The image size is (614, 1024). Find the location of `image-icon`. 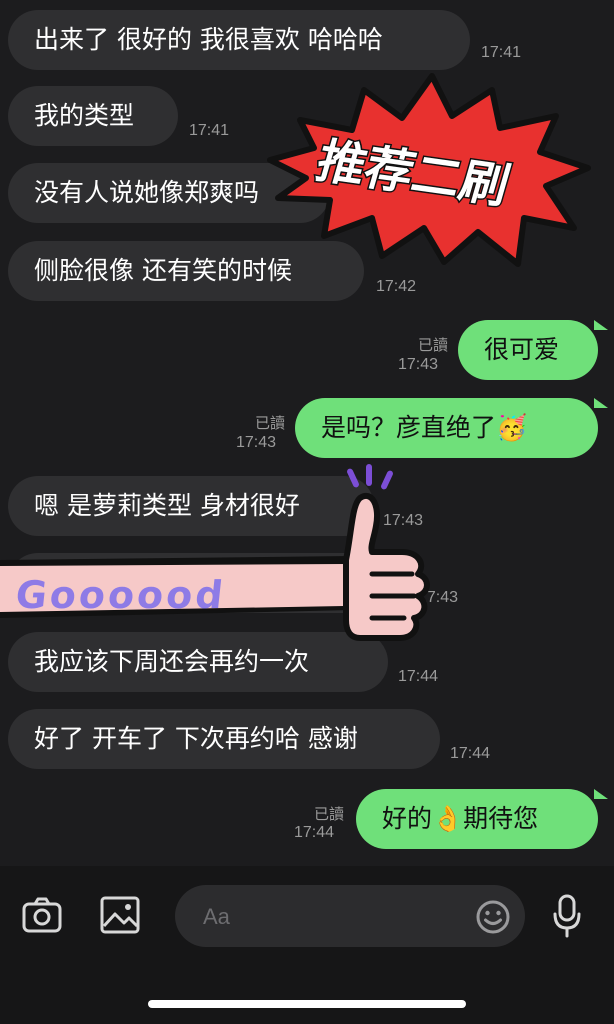

image-icon is located at coordinates (120, 915).